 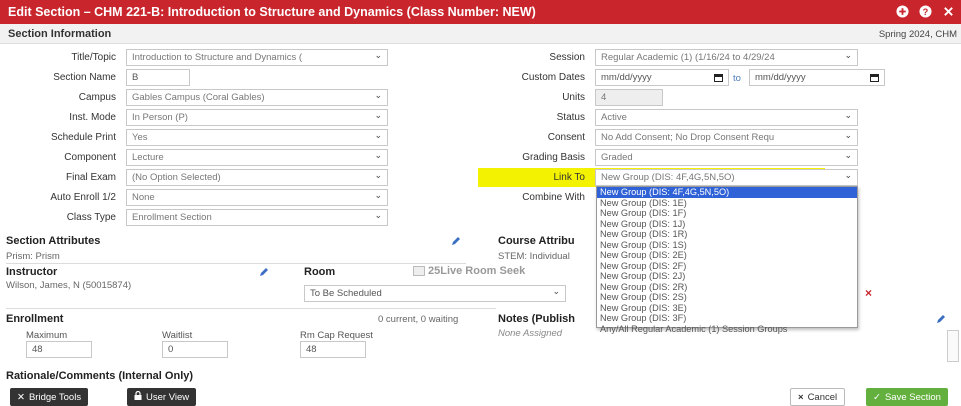 I want to click on schedule-print-label: Schedule Print, so click(x=83, y=137).